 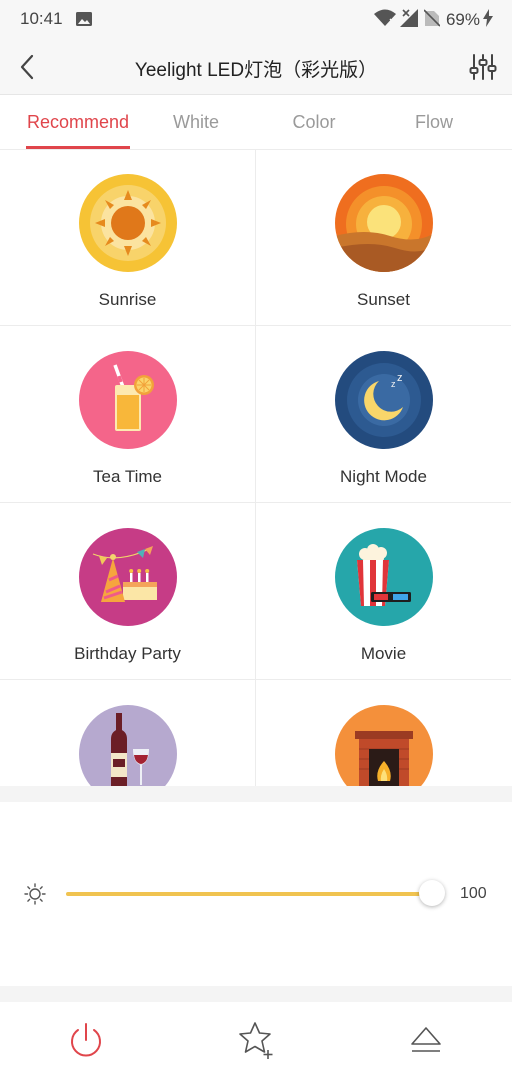 I want to click on scene-night-mode: z z Night Mode, so click(x=383, y=415).